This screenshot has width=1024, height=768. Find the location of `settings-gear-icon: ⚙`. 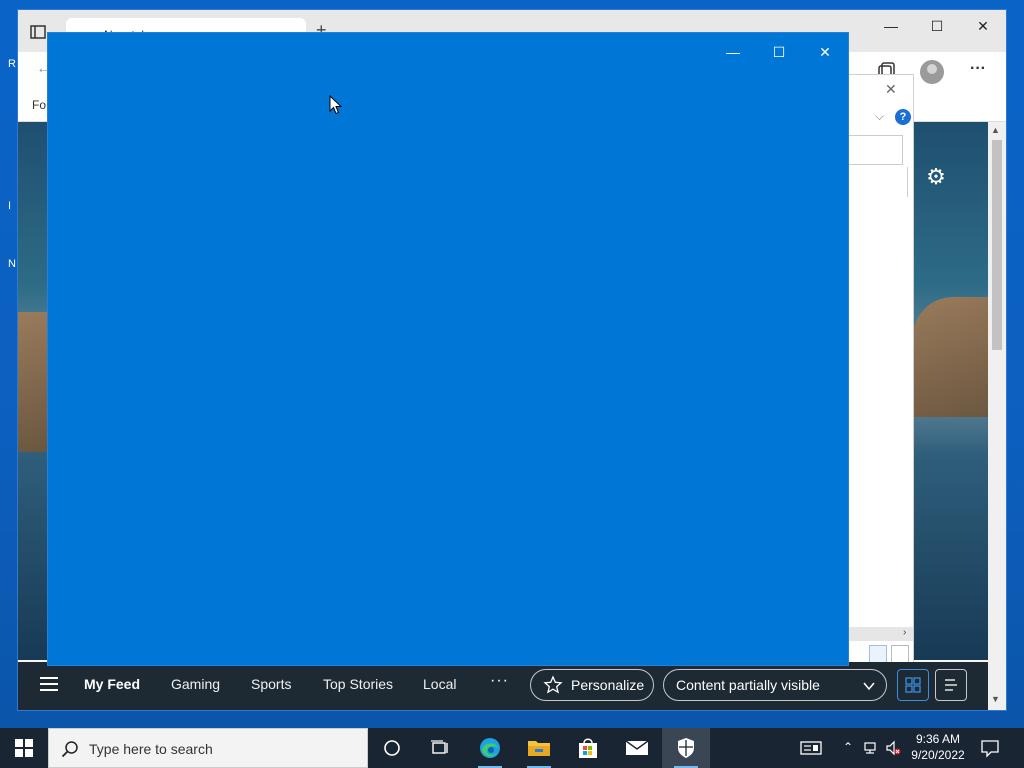

settings-gear-icon: ⚙ is located at coordinates (936, 177).